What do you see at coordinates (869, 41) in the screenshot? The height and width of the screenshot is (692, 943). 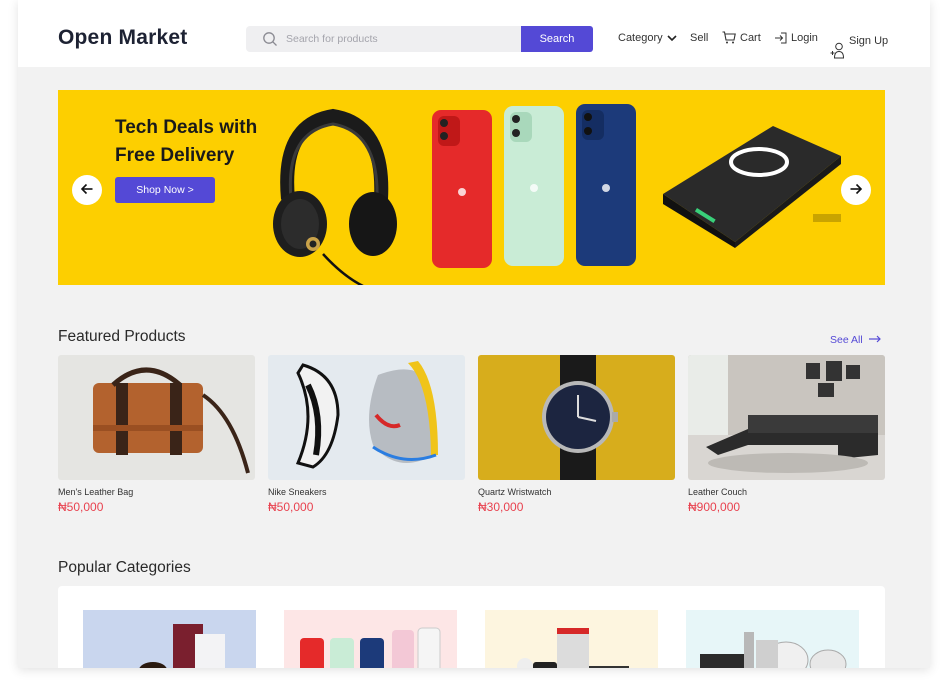 I see `nav-signup-label: Sign Up` at bounding box center [869, 41].